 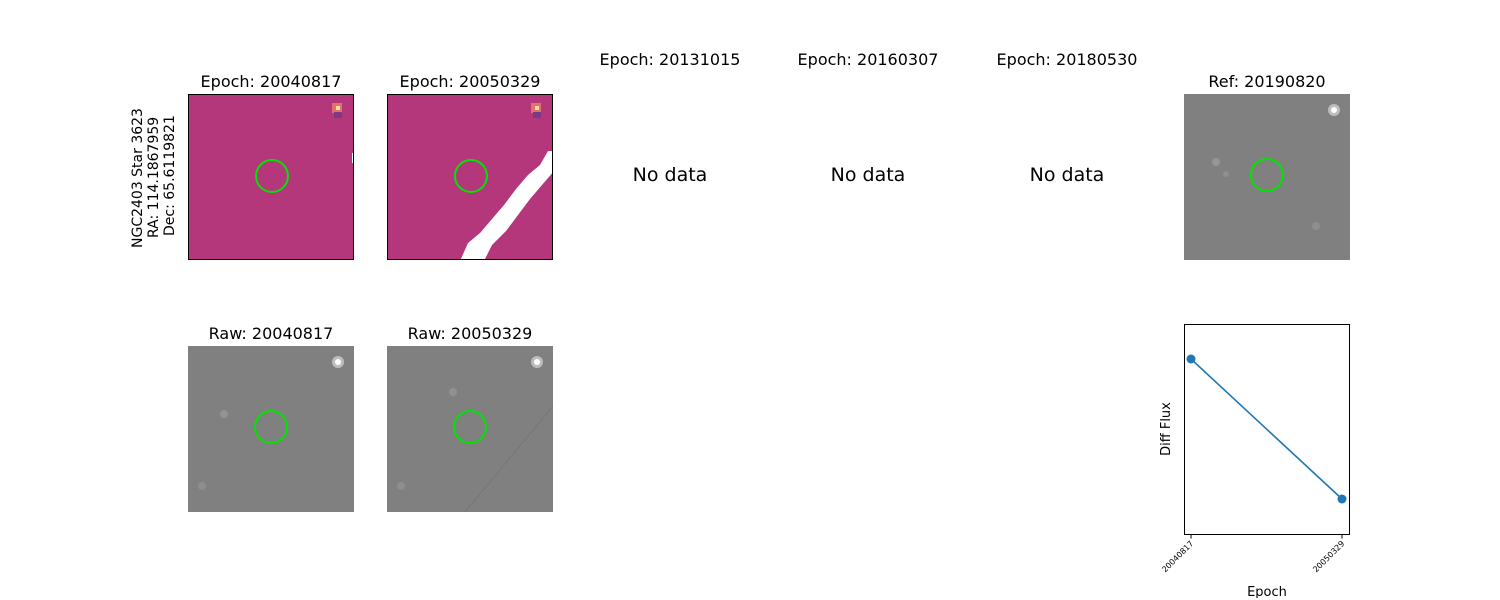 What do you see at coordinates (170, 175) in the screenshot?
I see `object-dec: Dec: 65.6119821` at bounding box center [170, 175].